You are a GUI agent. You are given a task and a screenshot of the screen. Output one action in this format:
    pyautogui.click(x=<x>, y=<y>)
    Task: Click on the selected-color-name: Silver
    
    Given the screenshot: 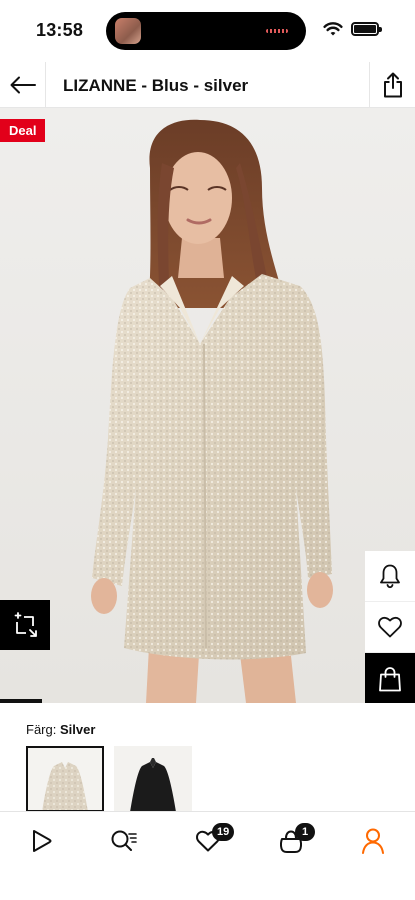 What is the action you would take?
    pyautogui.click(x=77, y=729)
    